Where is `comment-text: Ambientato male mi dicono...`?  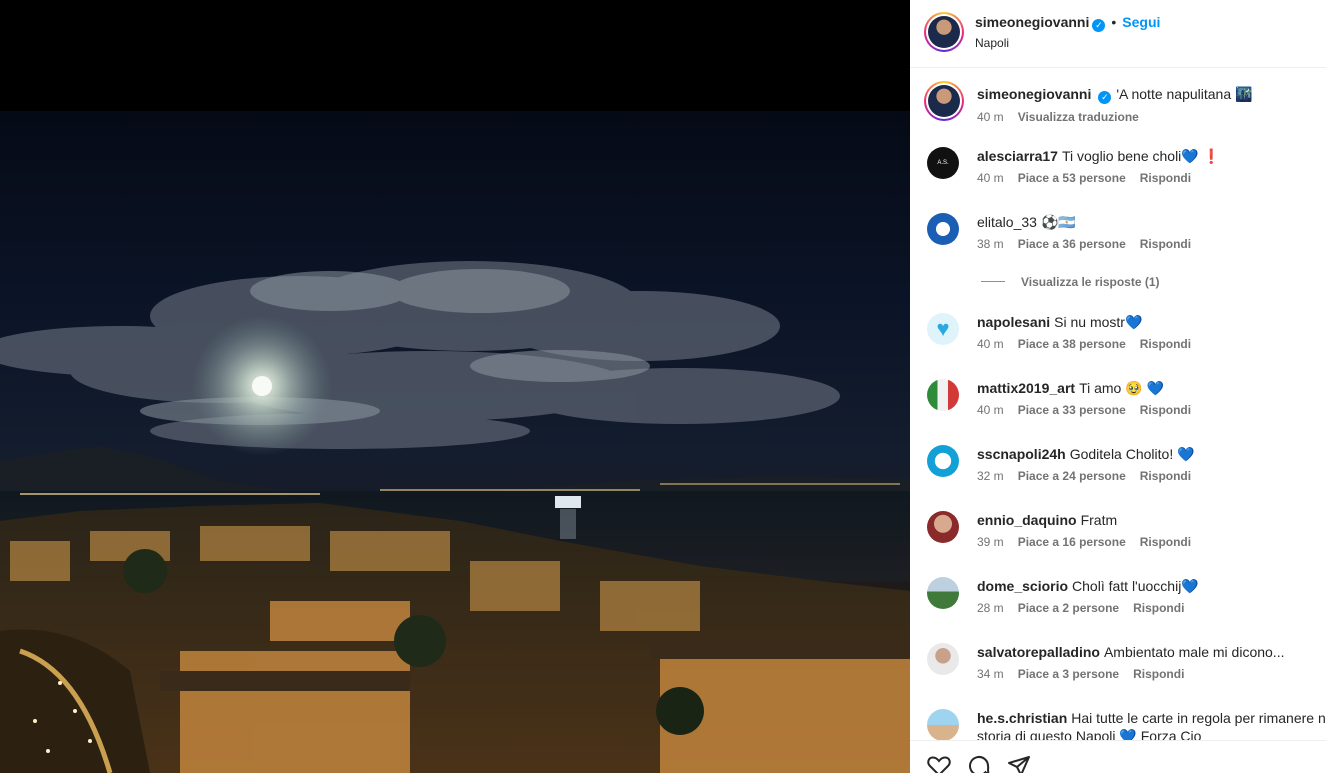
comment-text: Ambientato male mi dicono... is located at coordinates (1194, 652).